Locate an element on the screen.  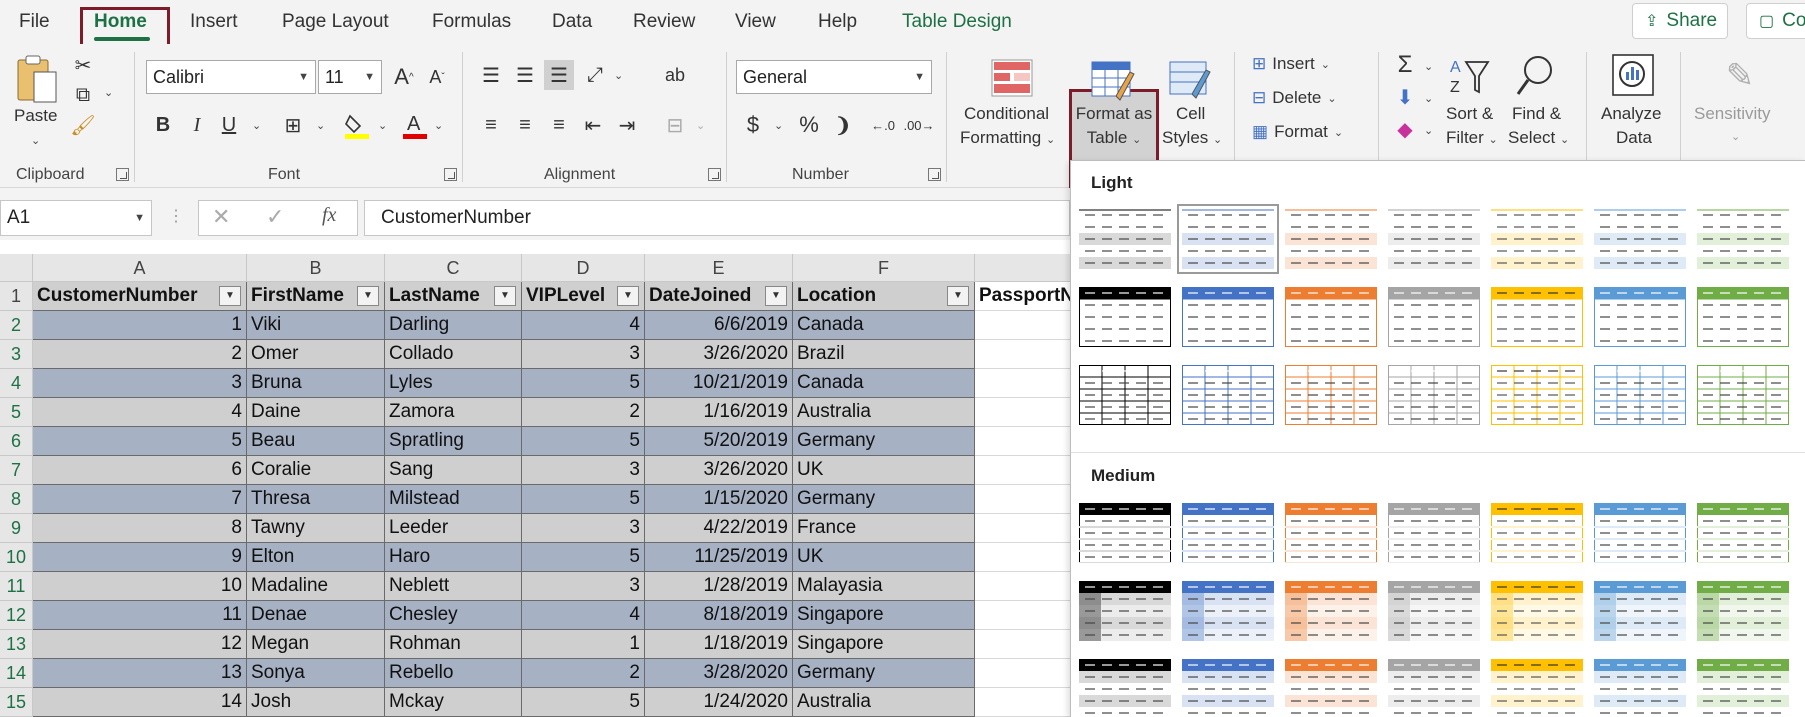
decrease-indent-icon: ⇤ is located at coordinates (593, 125).